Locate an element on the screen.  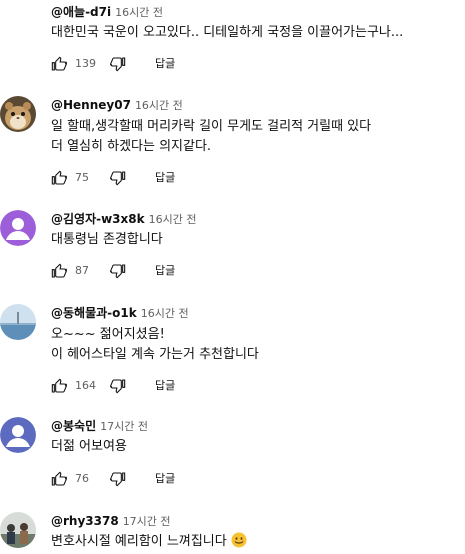
comment-actions: 139 답글 is located at coordinates (151, 66).